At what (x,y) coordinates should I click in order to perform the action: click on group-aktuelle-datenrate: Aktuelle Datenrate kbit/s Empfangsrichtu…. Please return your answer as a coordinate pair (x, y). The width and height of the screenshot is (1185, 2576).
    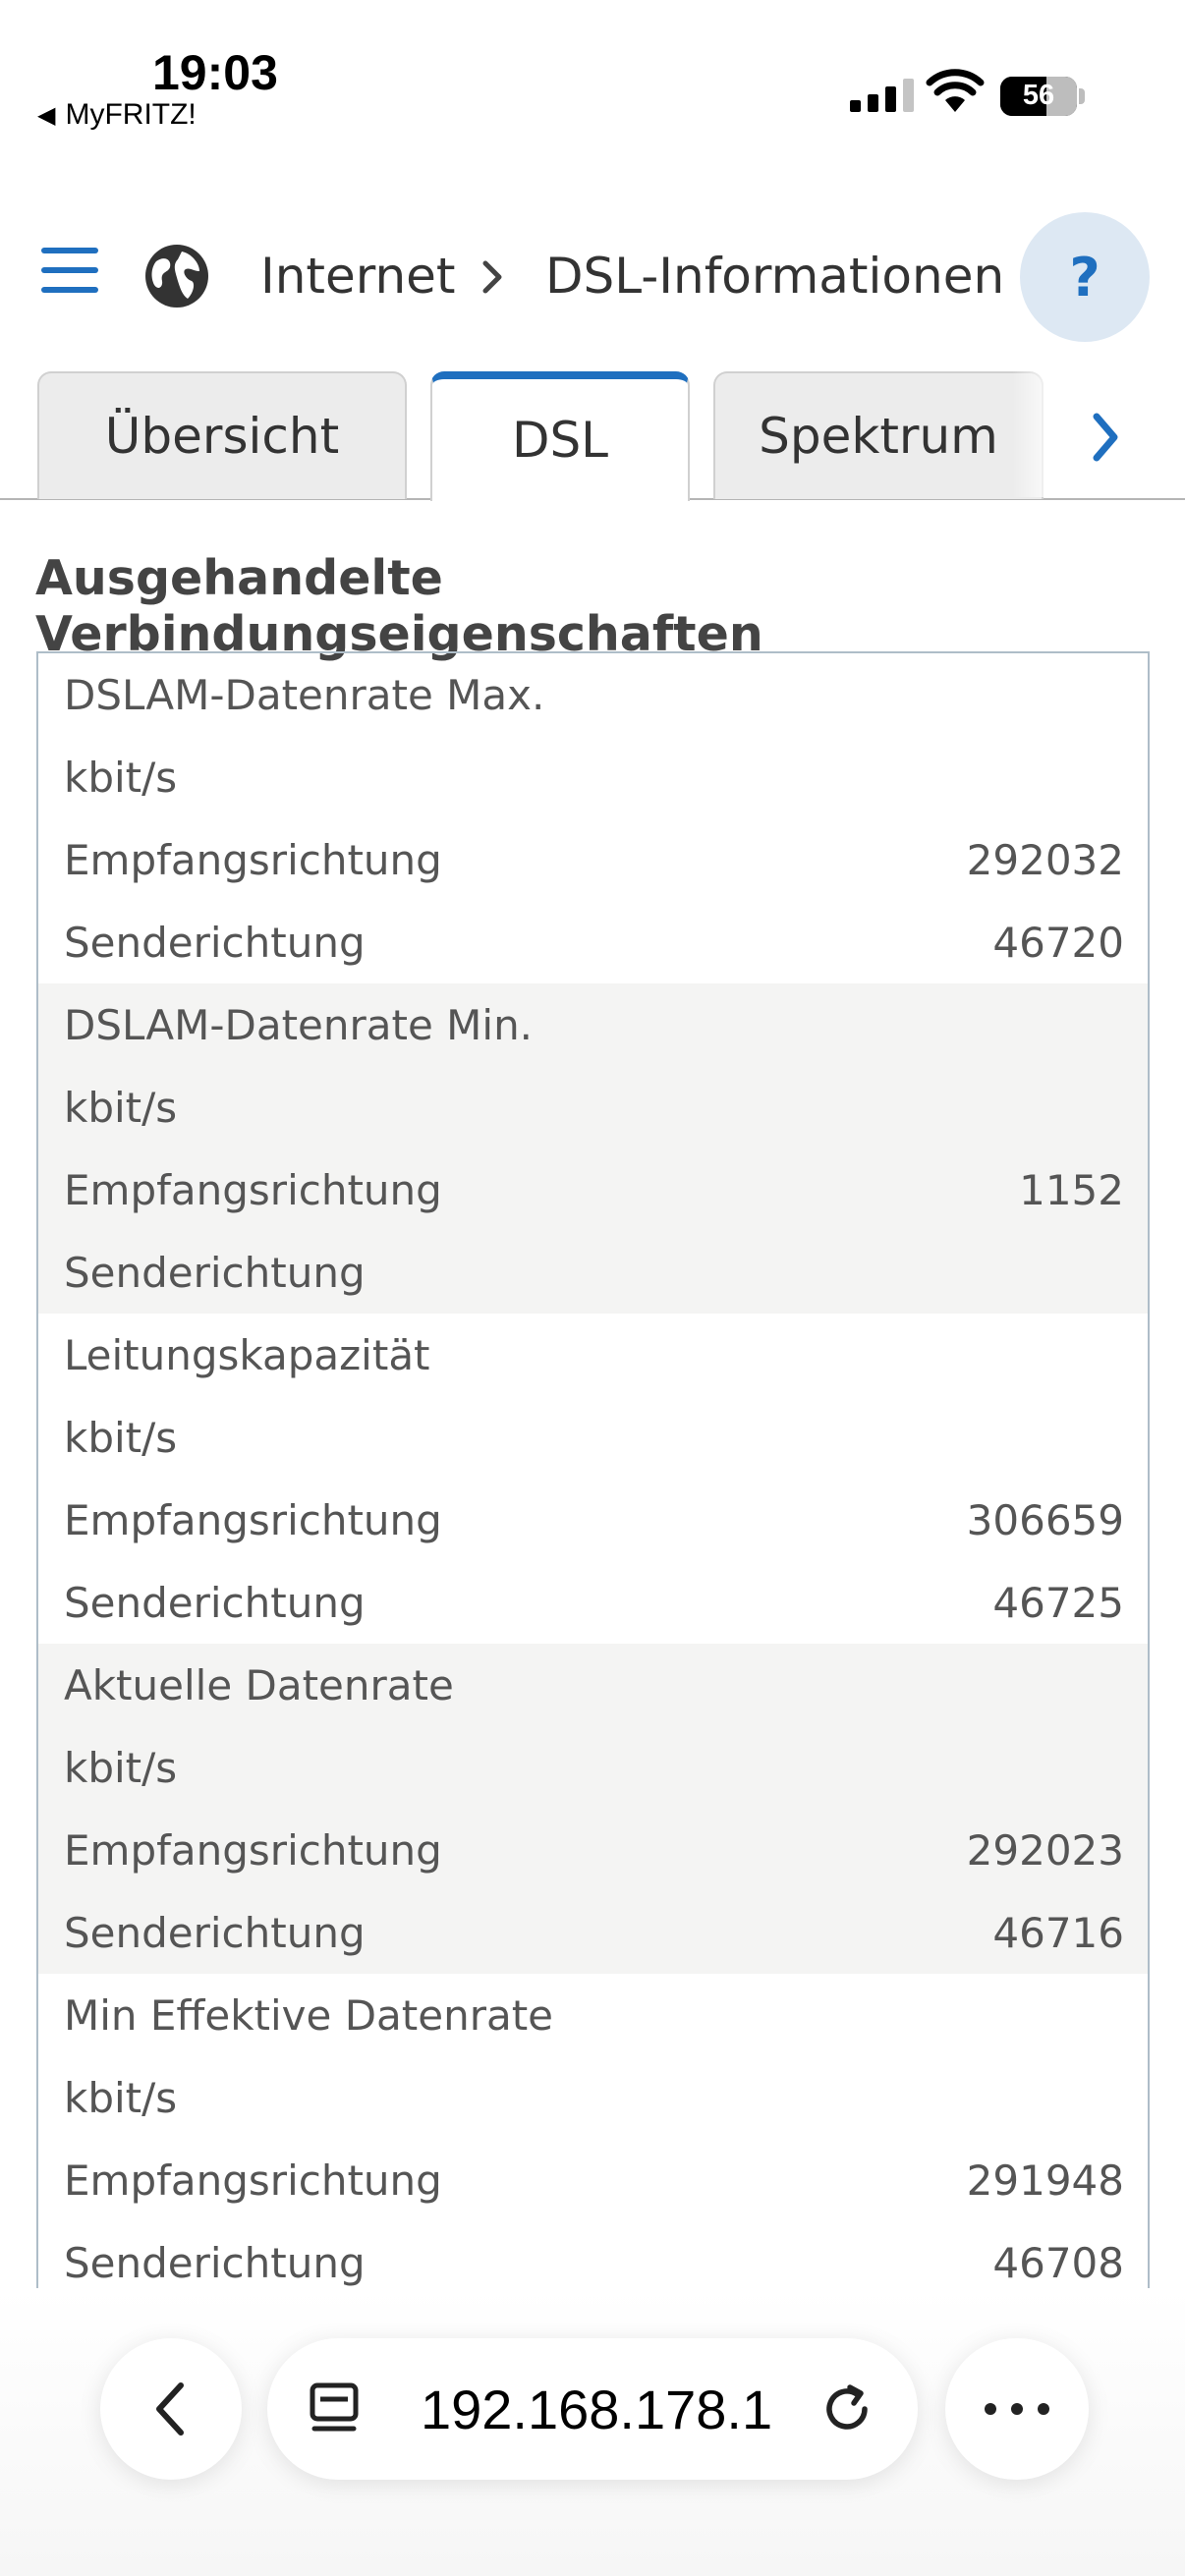
    Looking at the image, I should click on (593, 1809).